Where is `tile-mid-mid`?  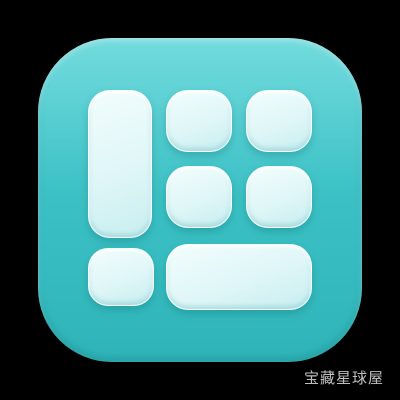 tile-mid-mid is located at coordinates (199, 197).